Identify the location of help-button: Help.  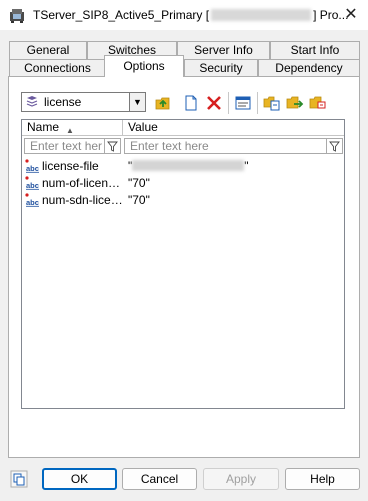
(322, 479).